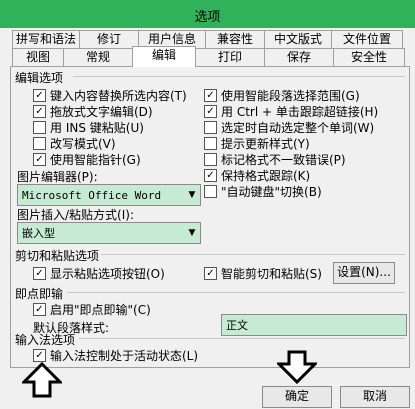 This screenshot has width=415, height=409. What do you see at coordinates (210, 293) in the screenshot?
I see `section-click-type: 即点即输` at bounding box center [210, 293].